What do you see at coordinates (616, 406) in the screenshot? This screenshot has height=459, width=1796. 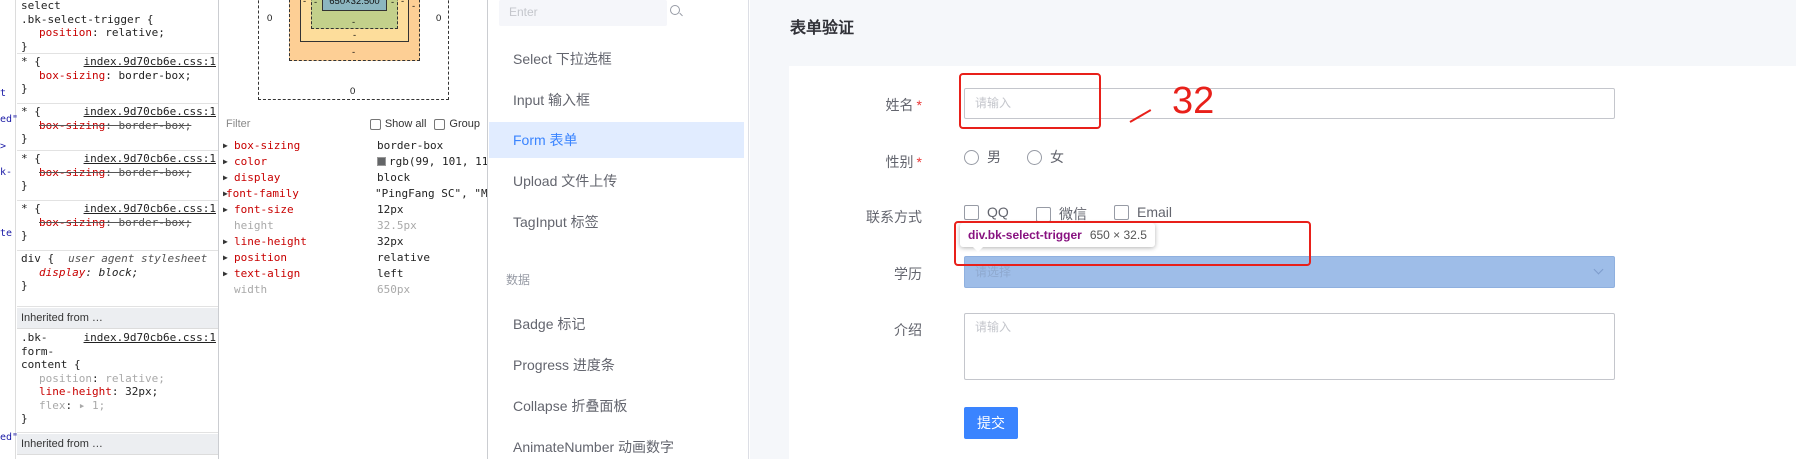 I see `nav-item-collapse: Collapse 折叠面板` at bounding box center [616, 406].